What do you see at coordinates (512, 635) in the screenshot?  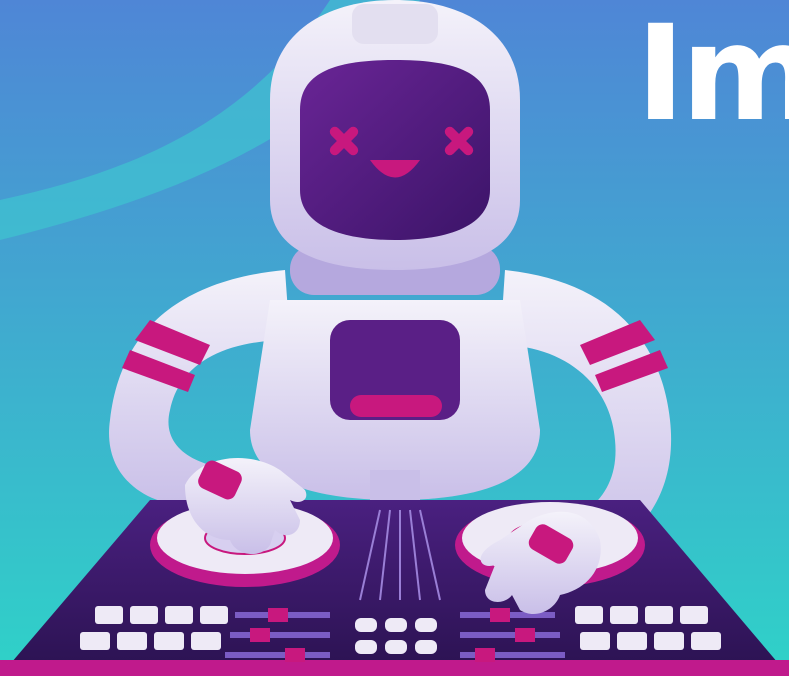 I see `right-sliders` at bounding box center [512, 635].